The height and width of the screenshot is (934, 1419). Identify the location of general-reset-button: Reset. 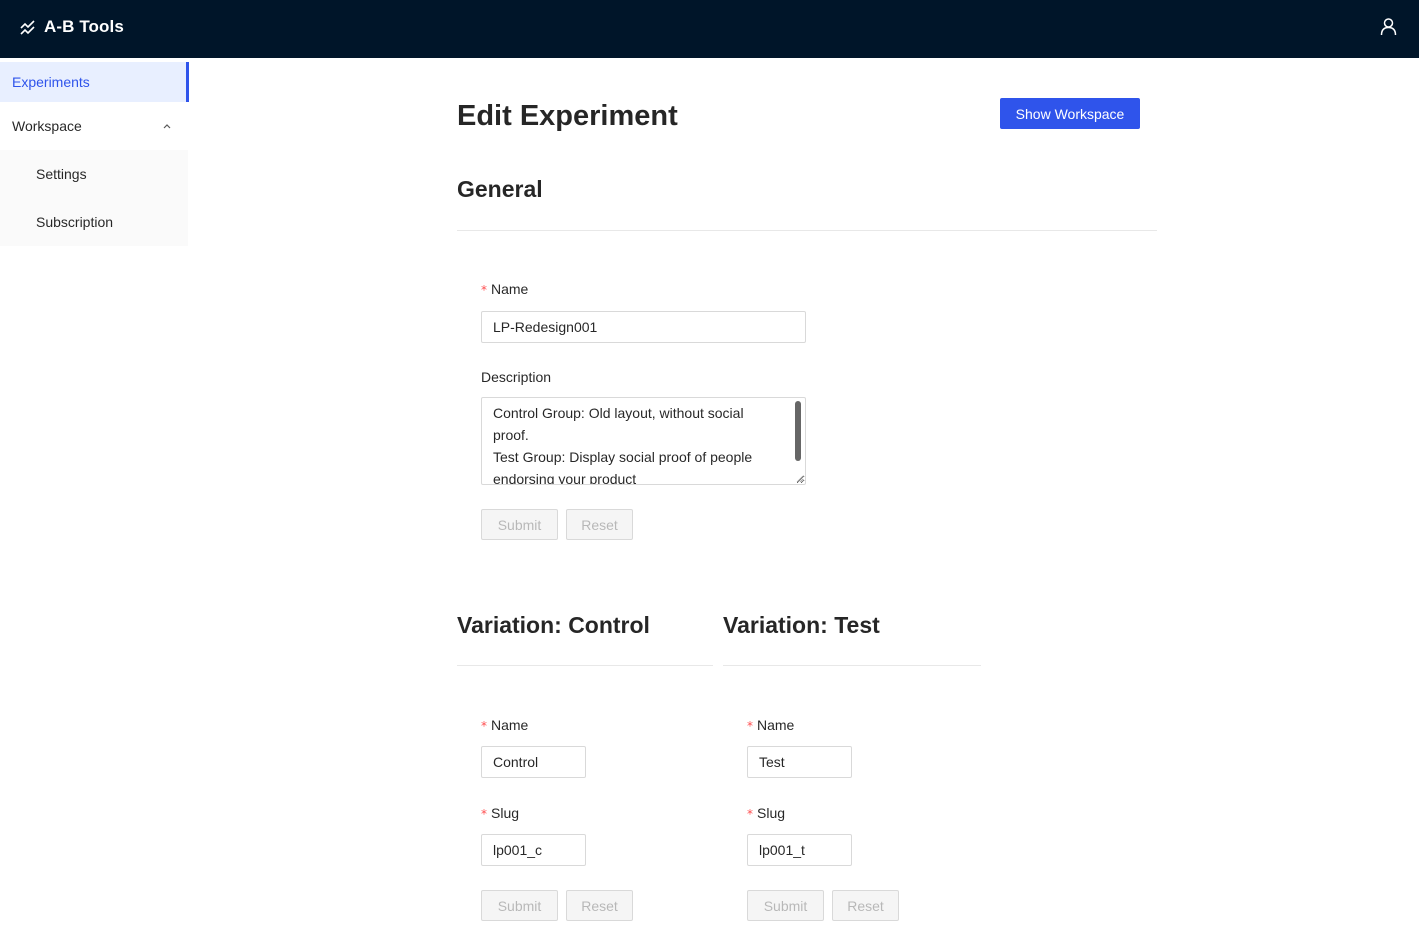
(599, 524).